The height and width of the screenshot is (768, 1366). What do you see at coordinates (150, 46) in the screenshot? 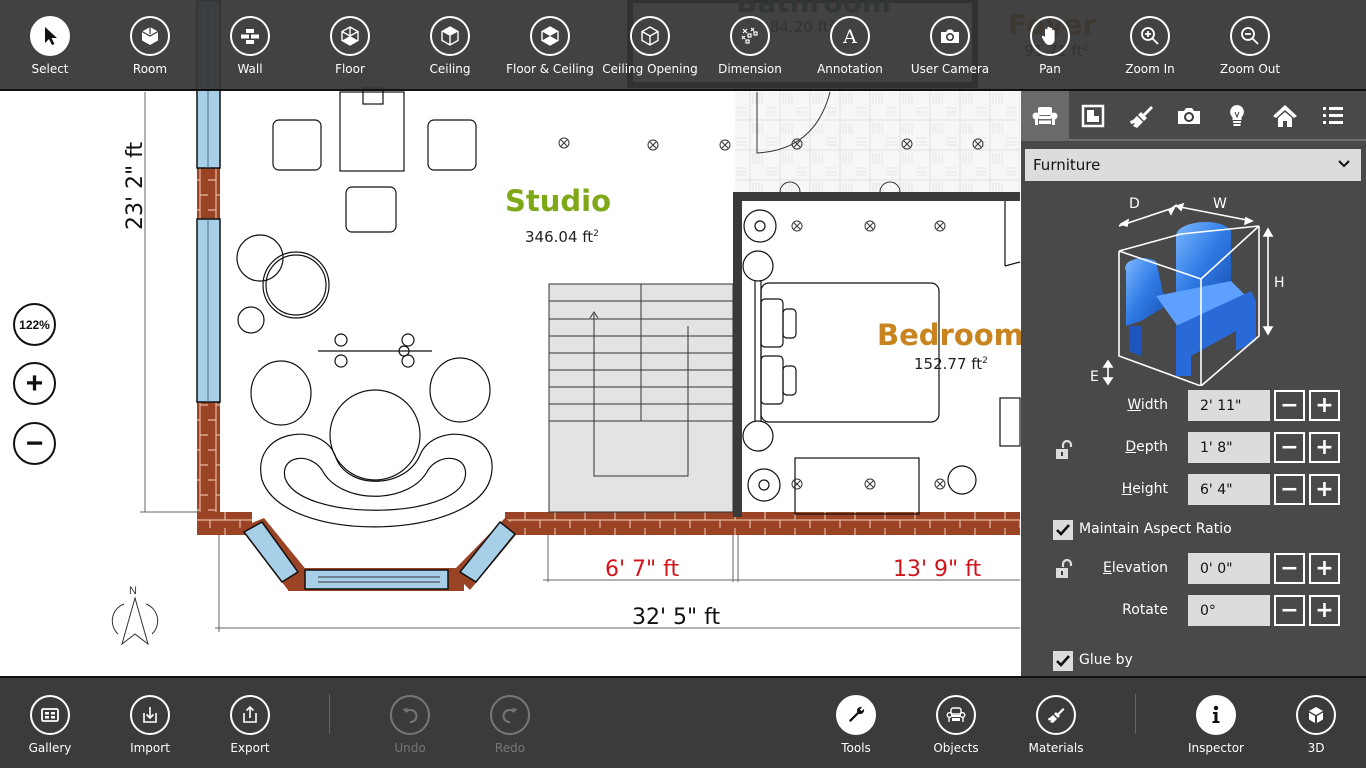
I see `room-tool-button: Room` at bounding box center [150, 46].